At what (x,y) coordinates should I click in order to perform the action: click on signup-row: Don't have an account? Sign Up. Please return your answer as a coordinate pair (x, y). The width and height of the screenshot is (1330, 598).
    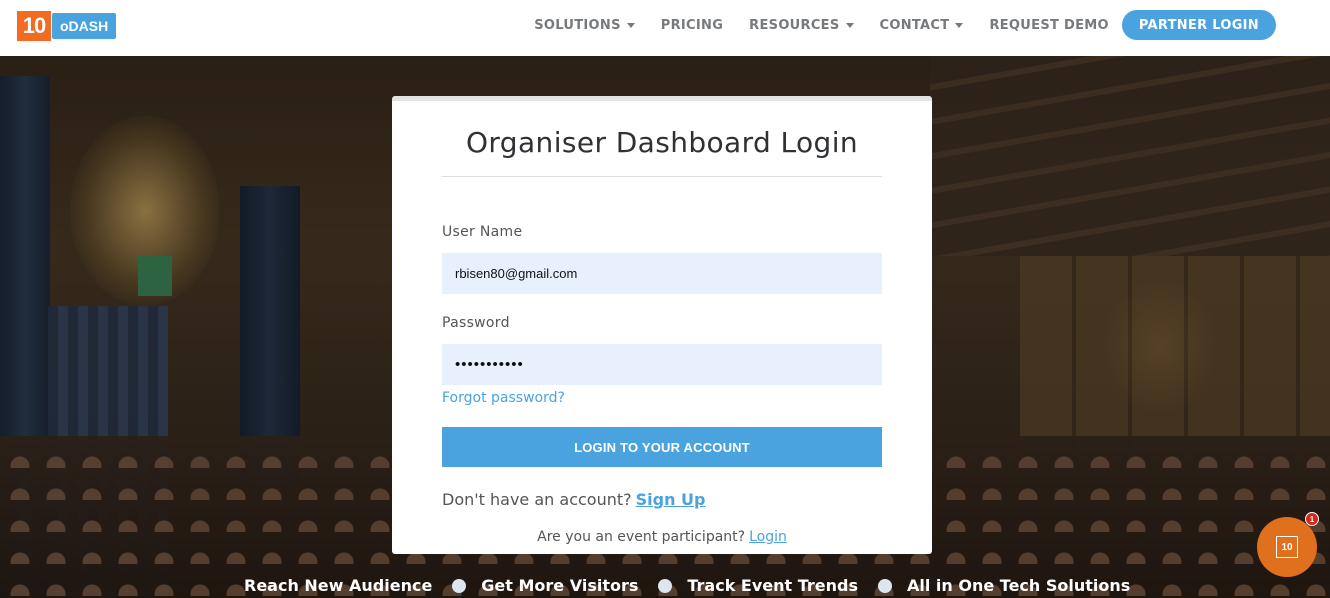
    Looking at the image, I should click on (574, 499).